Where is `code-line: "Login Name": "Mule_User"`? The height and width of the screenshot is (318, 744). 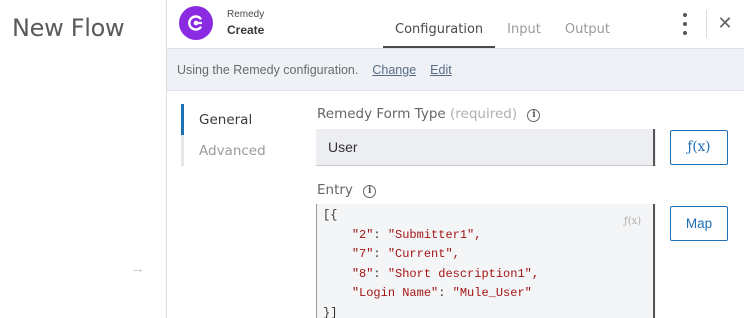 code-line: "Login Name": "Mule_User" is located at coordinates (441, 293).